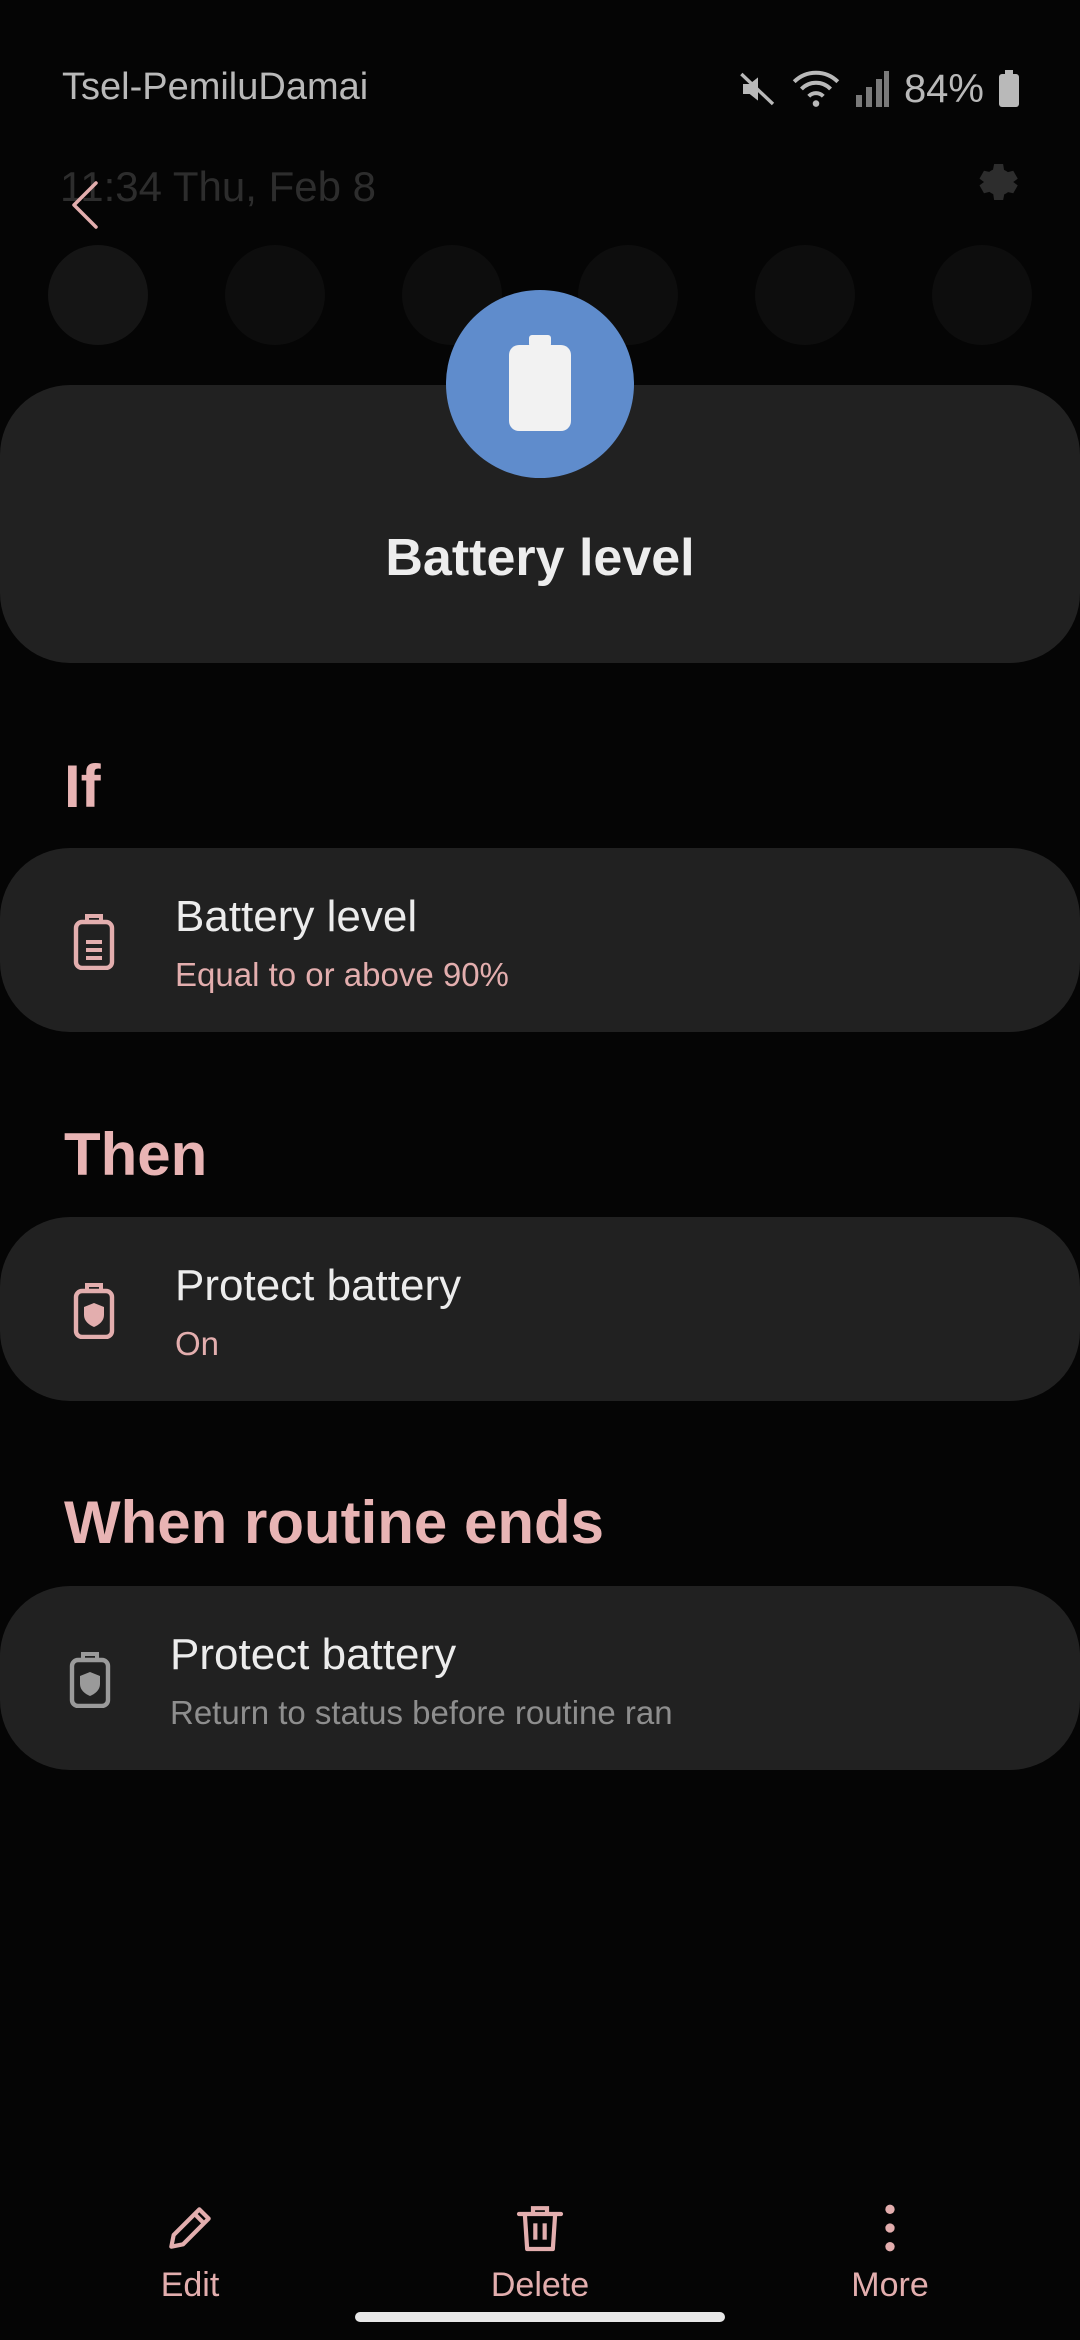 Image resolution: width=1080 pixels, height=2340 pixels. What do you see at coordinates (540, 2229) in the screenshot?
I see `trash-icon` at bounding box center [540, 2229].